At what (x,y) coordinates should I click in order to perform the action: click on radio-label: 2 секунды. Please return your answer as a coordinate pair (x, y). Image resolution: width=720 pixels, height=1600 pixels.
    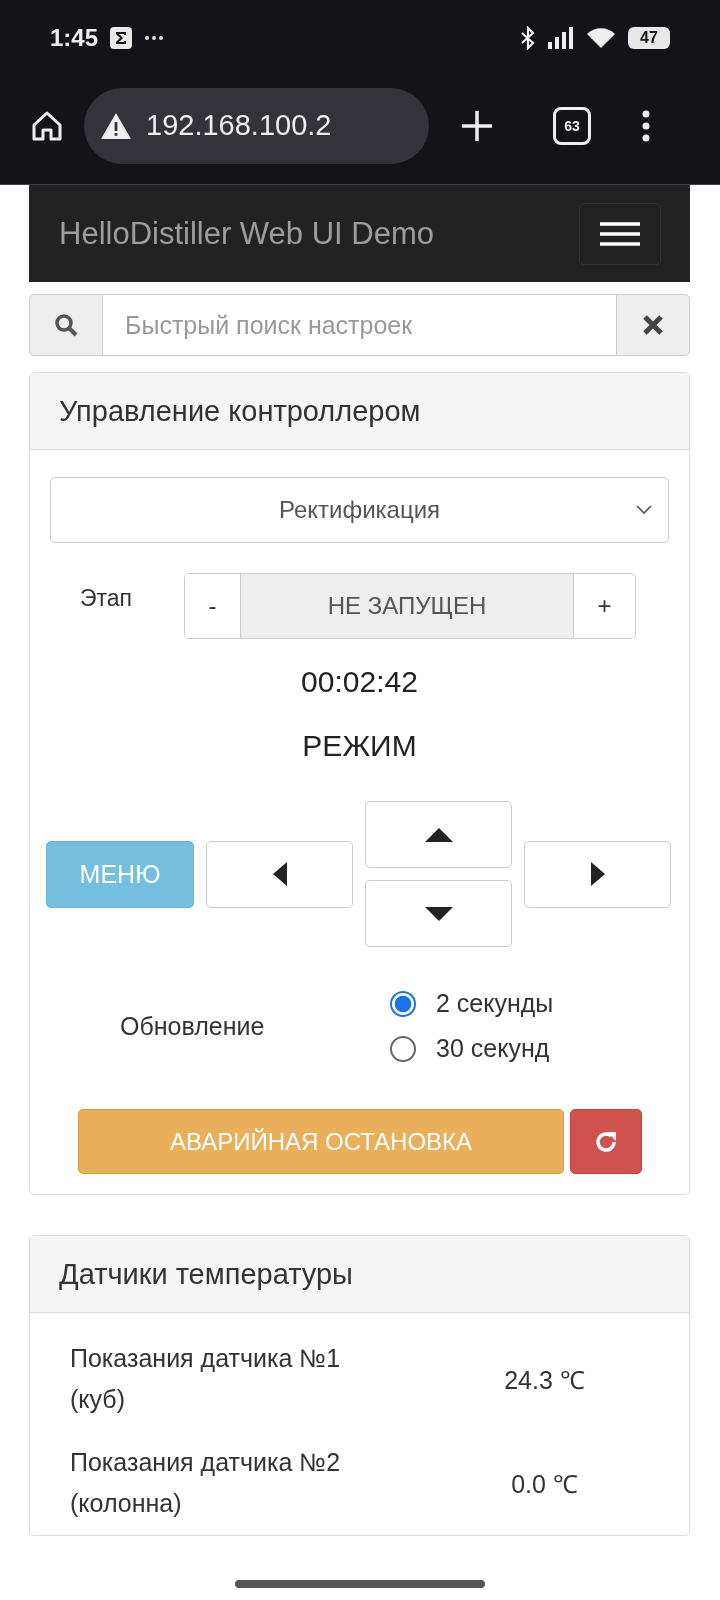
    Looking at the image, I should click on (495, 1003).